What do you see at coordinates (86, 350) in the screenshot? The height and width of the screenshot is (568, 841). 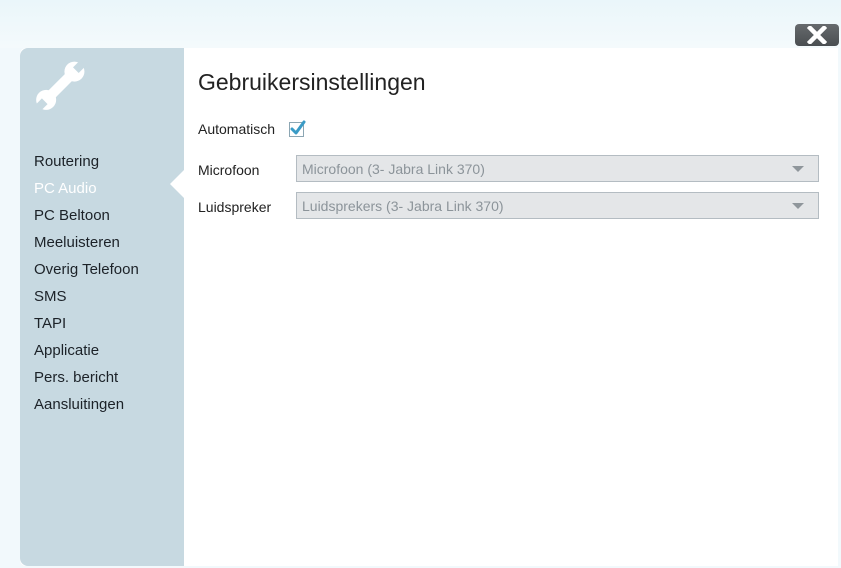 I see `sidebar-item-applicatie: Applicatie` at bounding box center [86, 350].